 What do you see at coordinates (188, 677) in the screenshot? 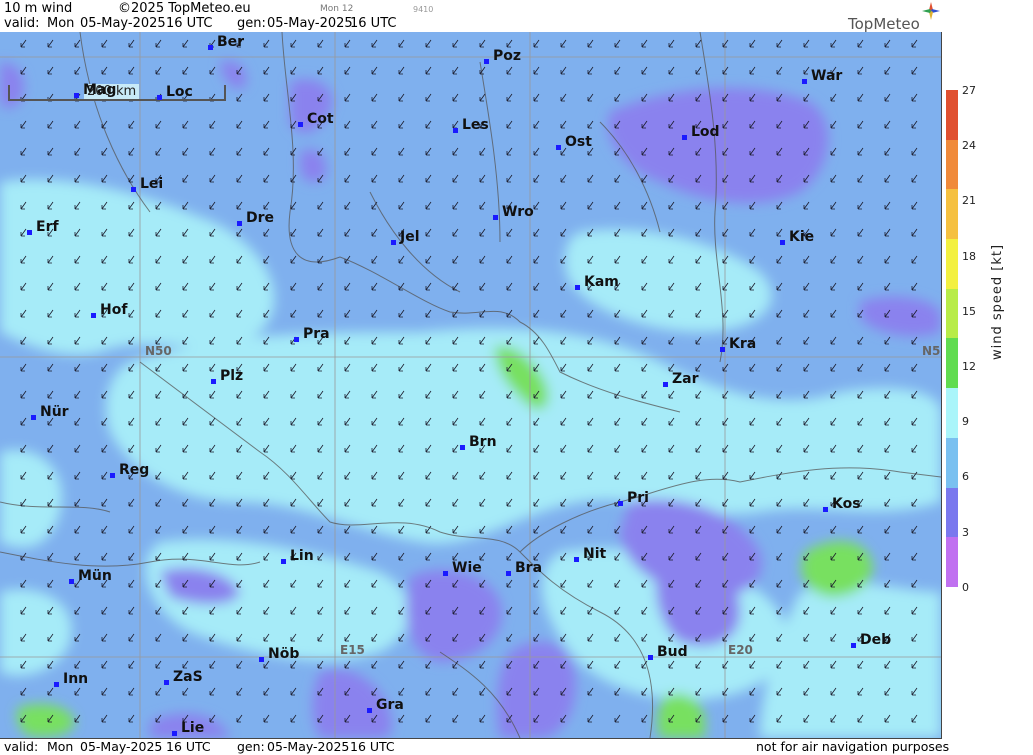
I see `city-name: ZaS` at bounding box center [188, 677].